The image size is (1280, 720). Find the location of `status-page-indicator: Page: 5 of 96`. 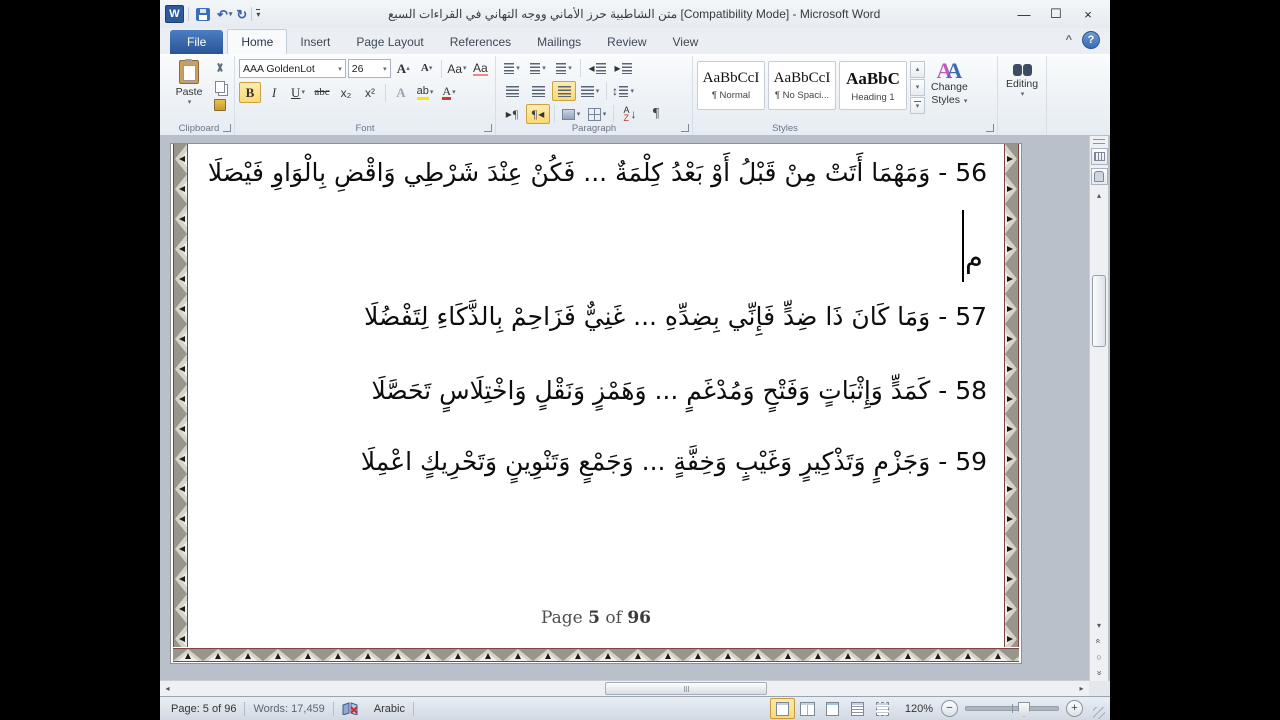

status-page-indicator: Page: 5 of 96 is located at coordinates (203, 709).